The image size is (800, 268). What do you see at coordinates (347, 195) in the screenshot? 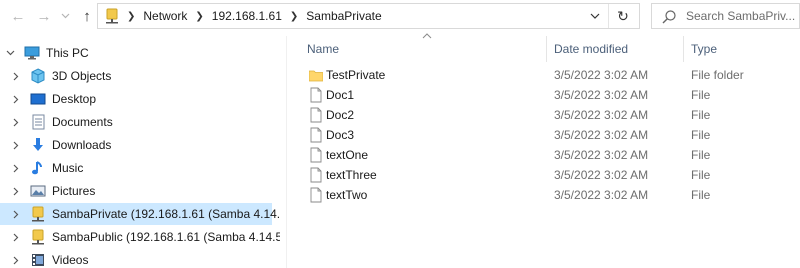
I see `file-name: textTwo` at bounding box center [347, 195].